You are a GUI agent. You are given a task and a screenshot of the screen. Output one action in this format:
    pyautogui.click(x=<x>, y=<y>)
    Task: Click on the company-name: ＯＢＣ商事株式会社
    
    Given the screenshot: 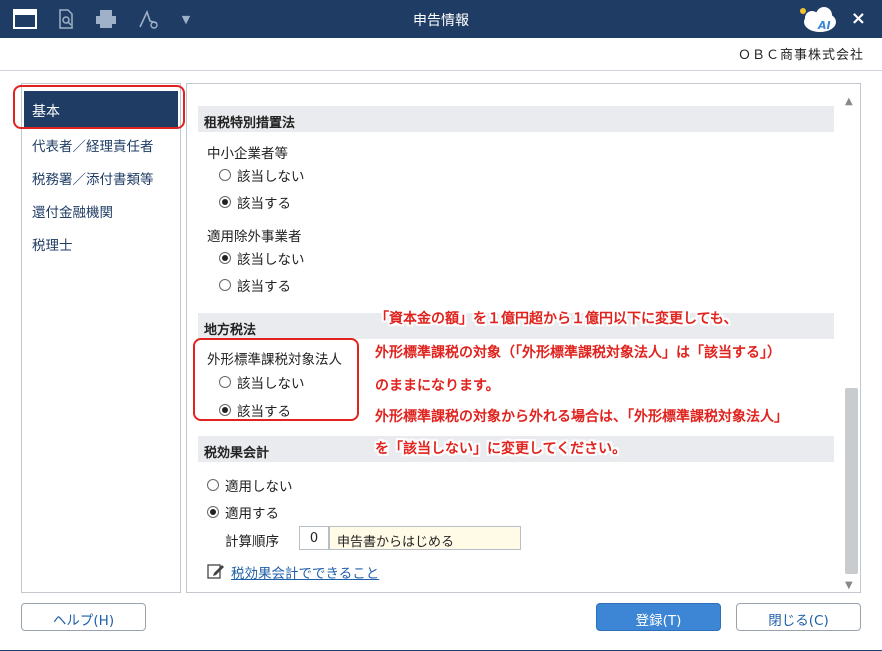 What is the action you would take?
    pyautogui.click(x=800, y=55)
    